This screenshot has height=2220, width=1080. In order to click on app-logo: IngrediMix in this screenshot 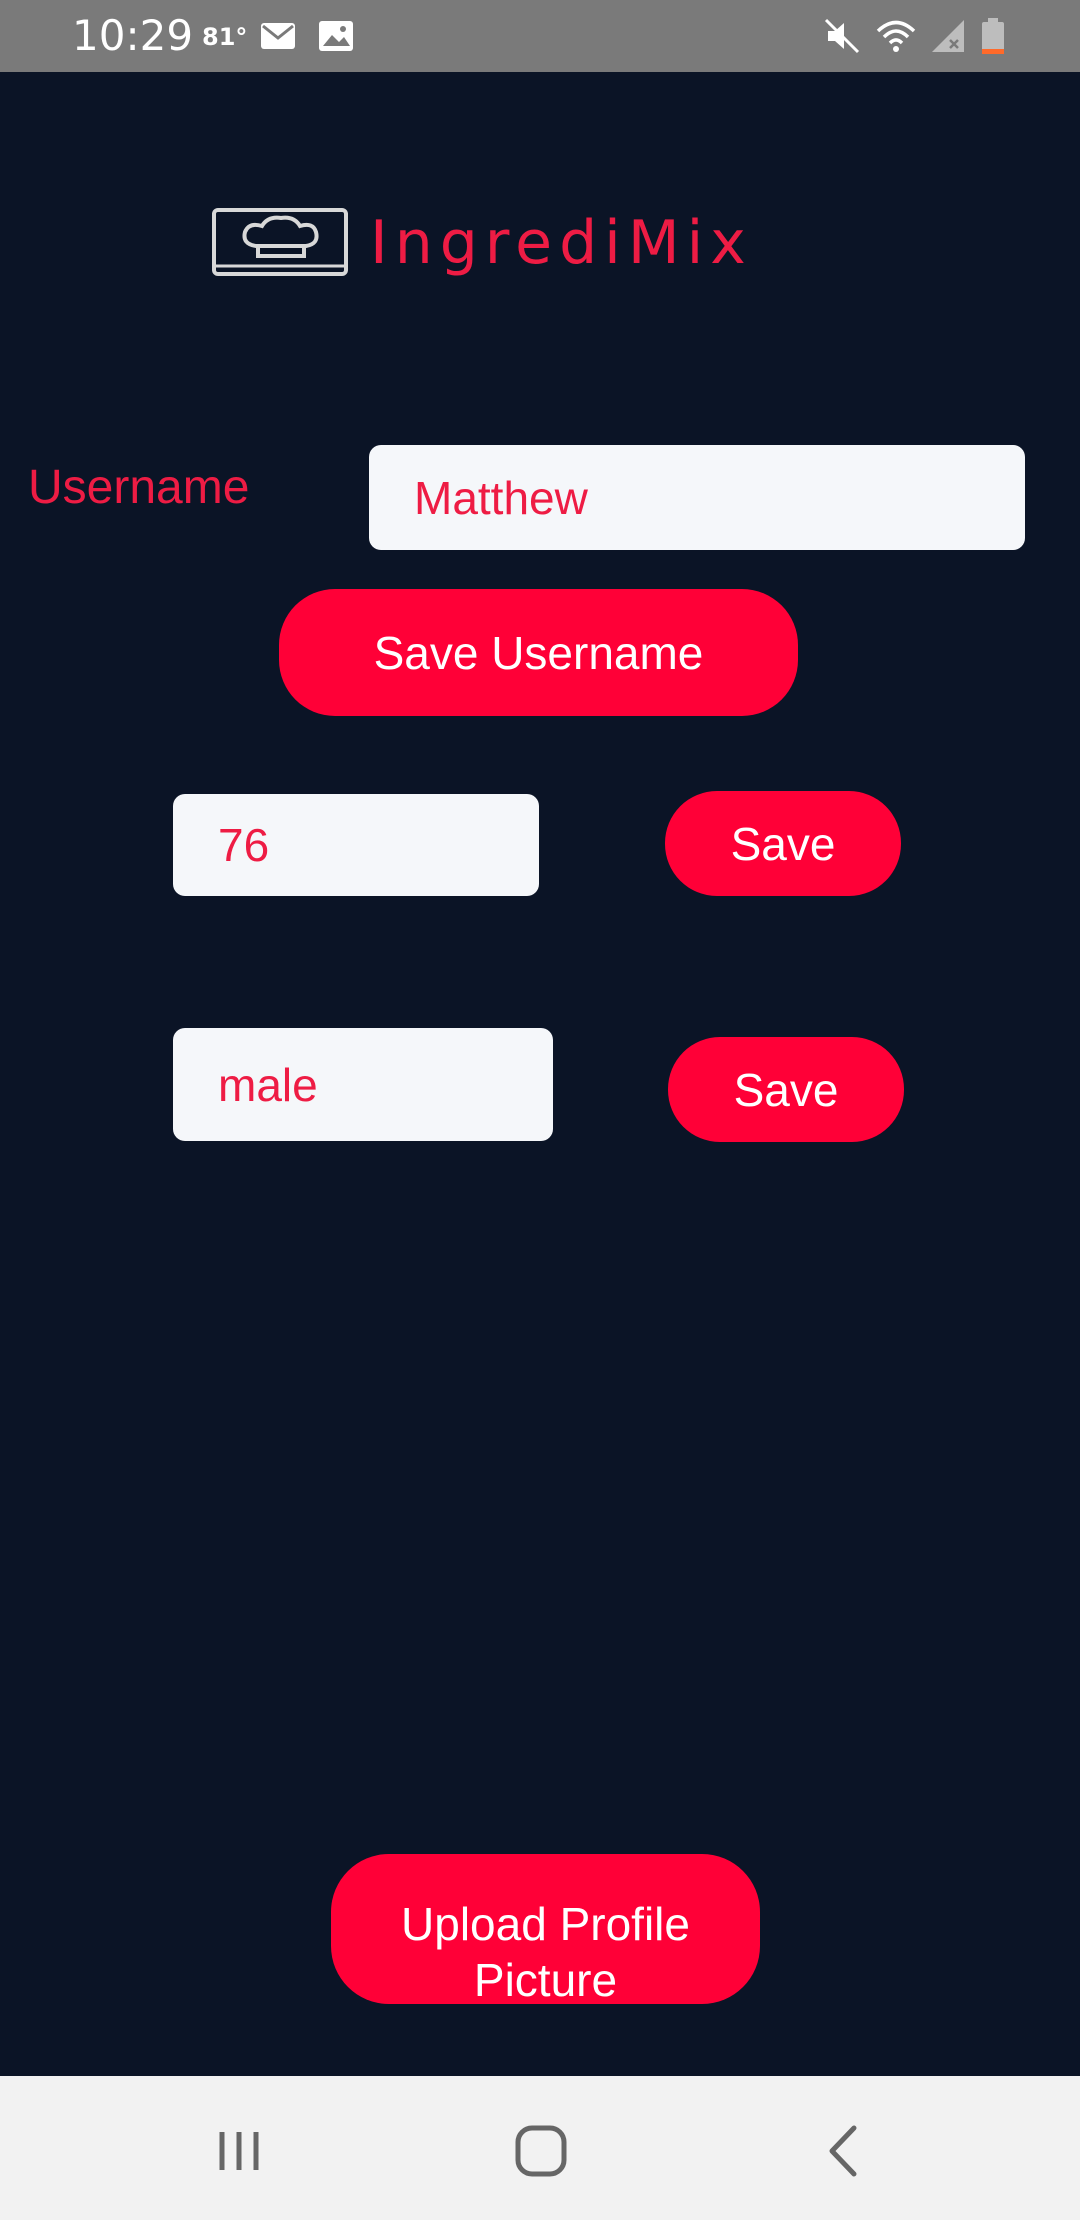, I will do `click(542, 244)`.